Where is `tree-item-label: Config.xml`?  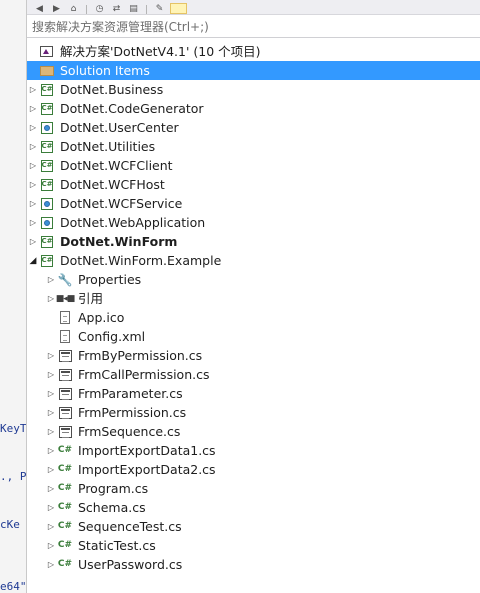
tree-item-label: Config.xml is located at coordinates (112, 336).